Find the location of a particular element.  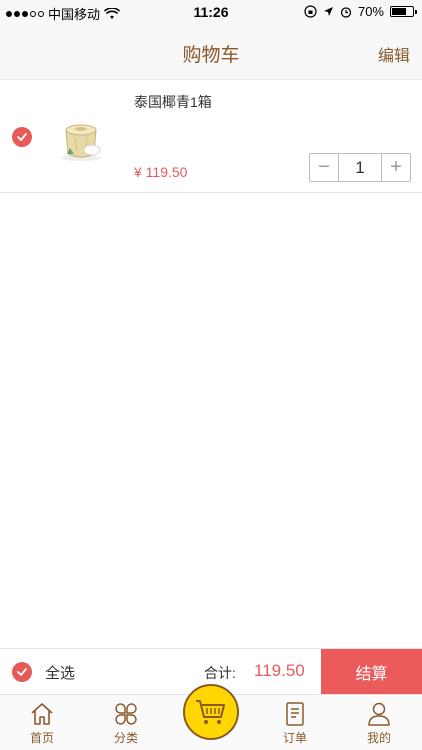

select-all-label: 全选 is located at coordinates (60, 672).